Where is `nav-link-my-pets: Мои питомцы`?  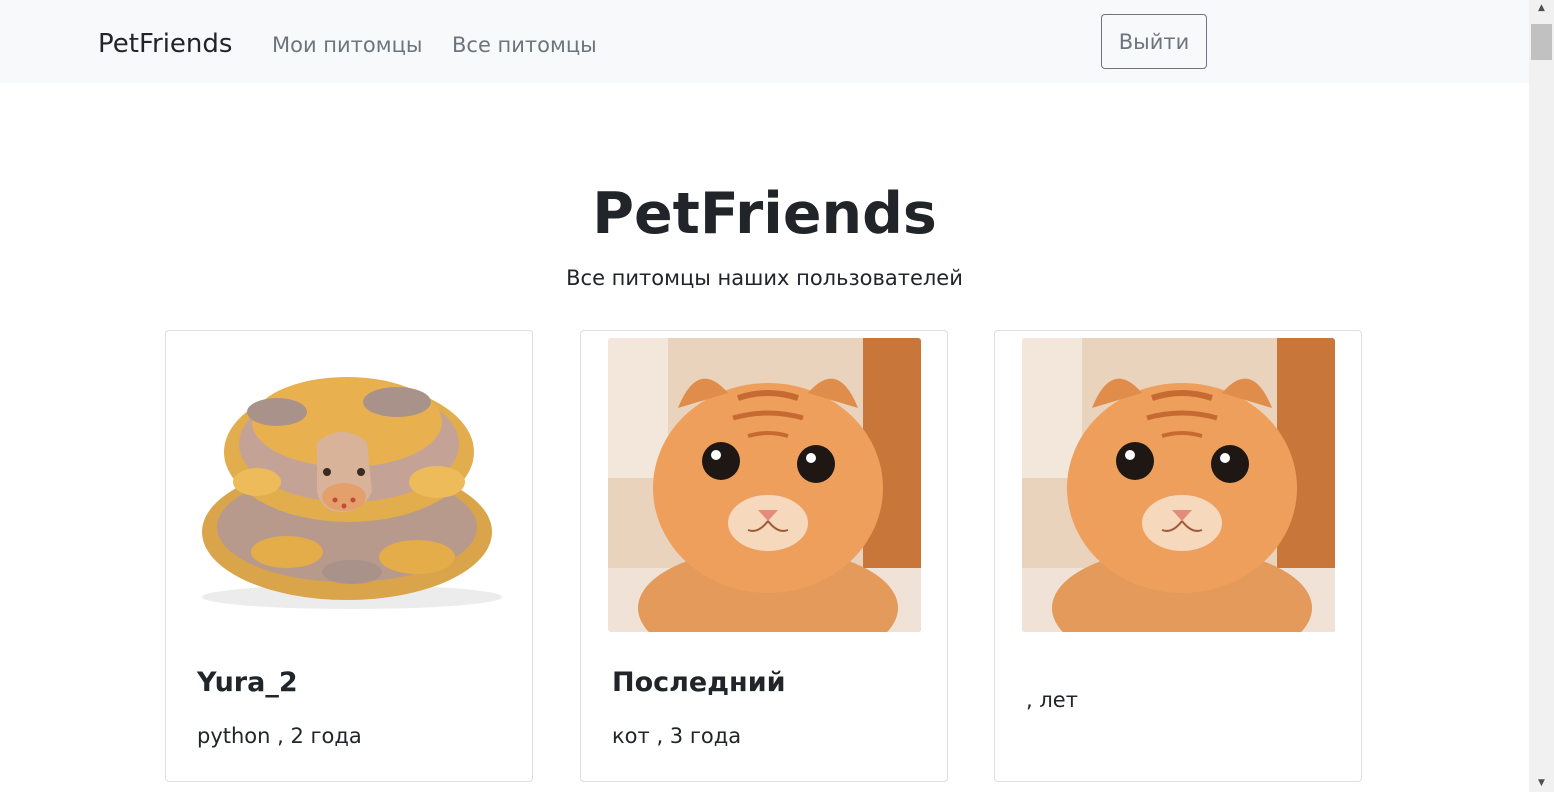
nav-link-my-pets: Мои питомцы is located at coordinates (347, 45).